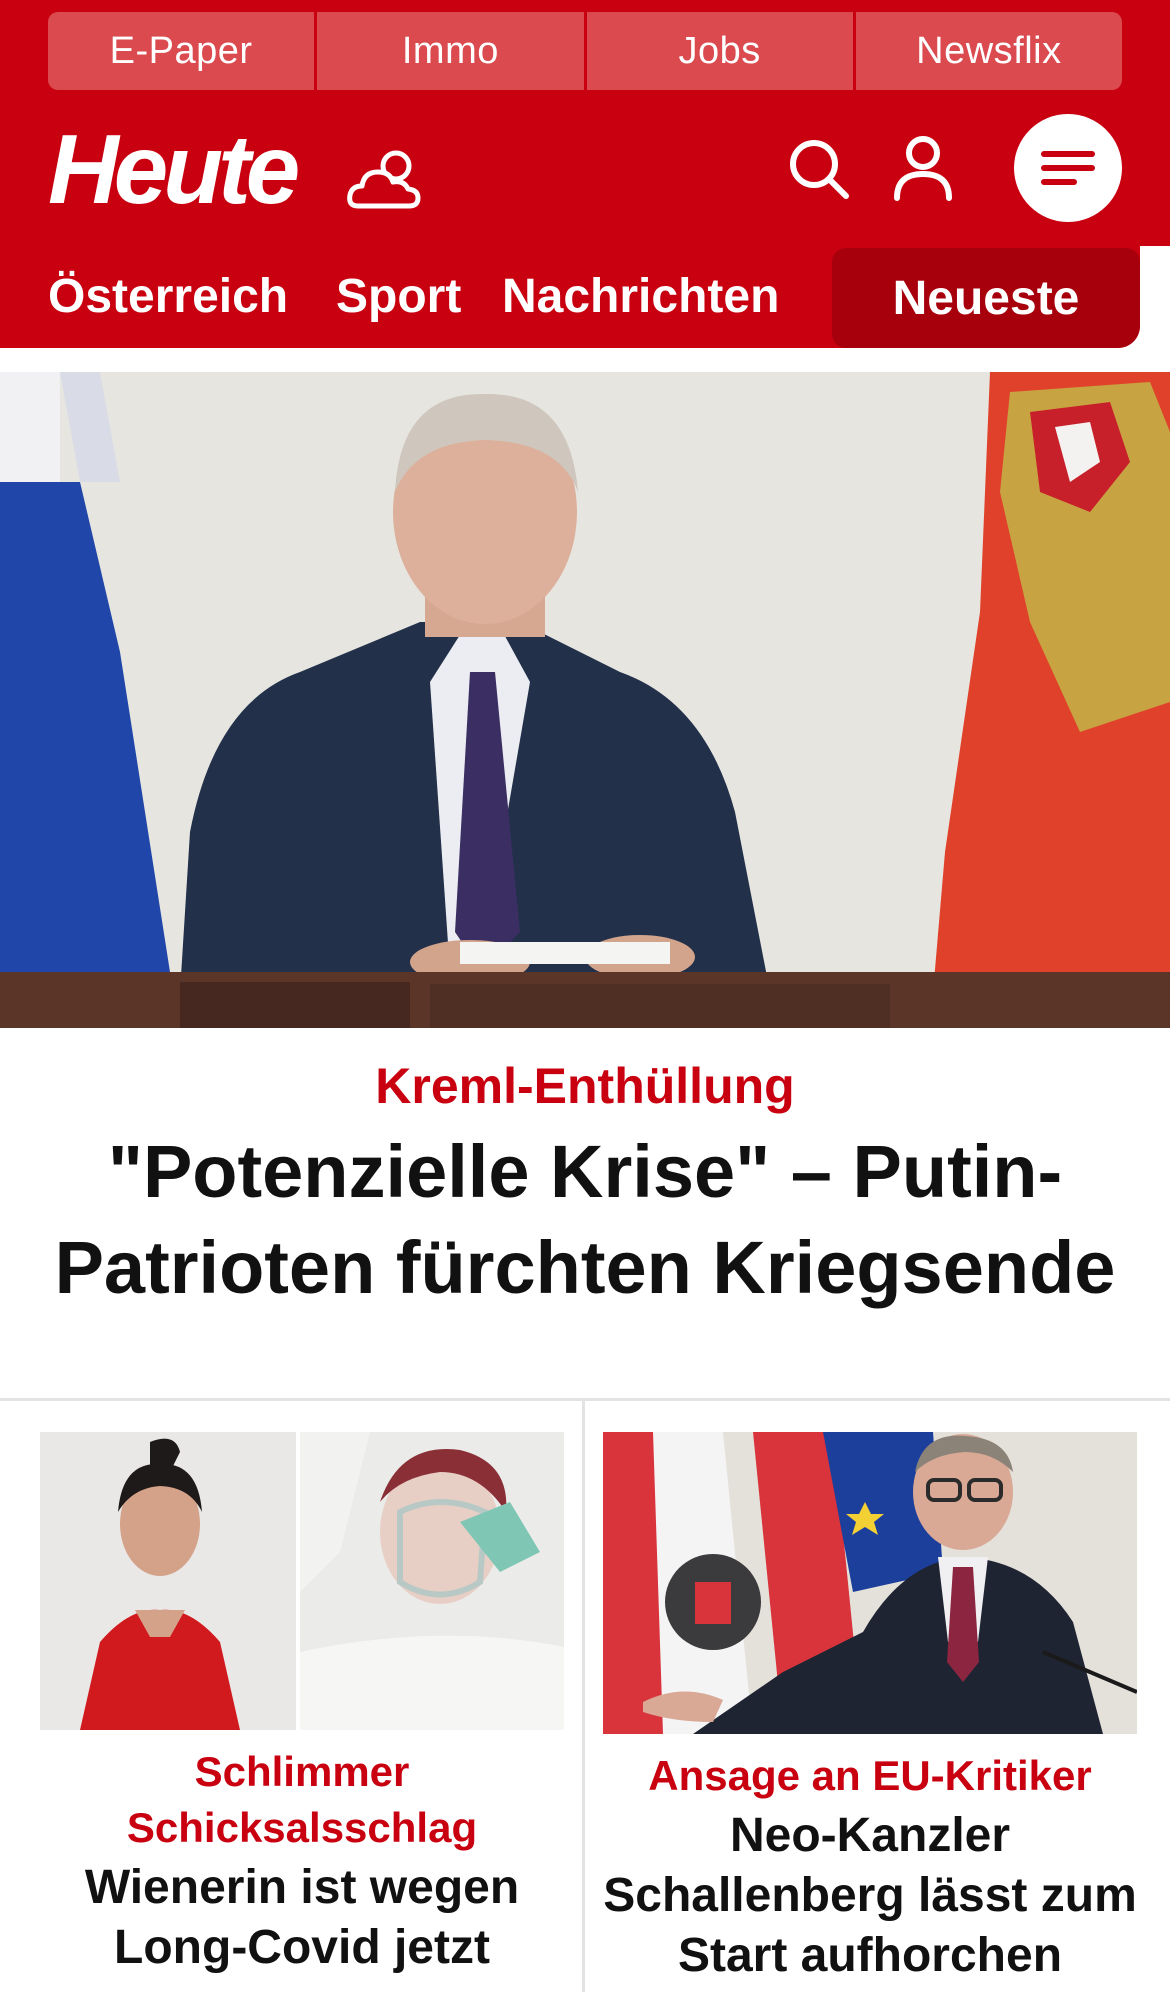  What do you see at coordinates (449, 51) in the screenshot?
I see `service-link-immo: Immo` at bounding box center [449, 51].